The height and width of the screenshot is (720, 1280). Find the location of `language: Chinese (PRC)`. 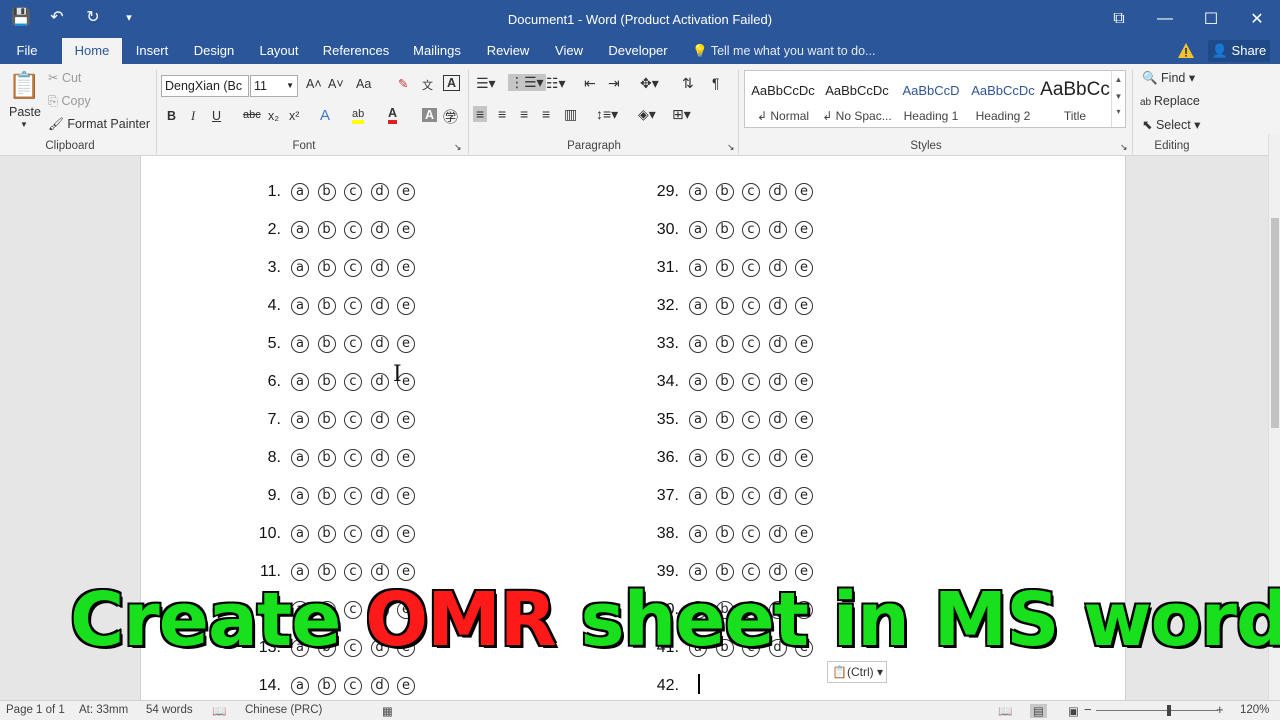

language: Chinese (PRC) is located at coordinates (283, 710).